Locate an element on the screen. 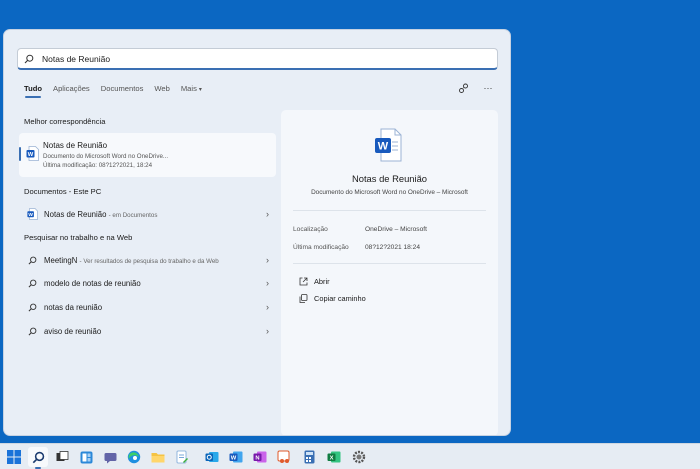  search-input is located at coordinates (262, 58).